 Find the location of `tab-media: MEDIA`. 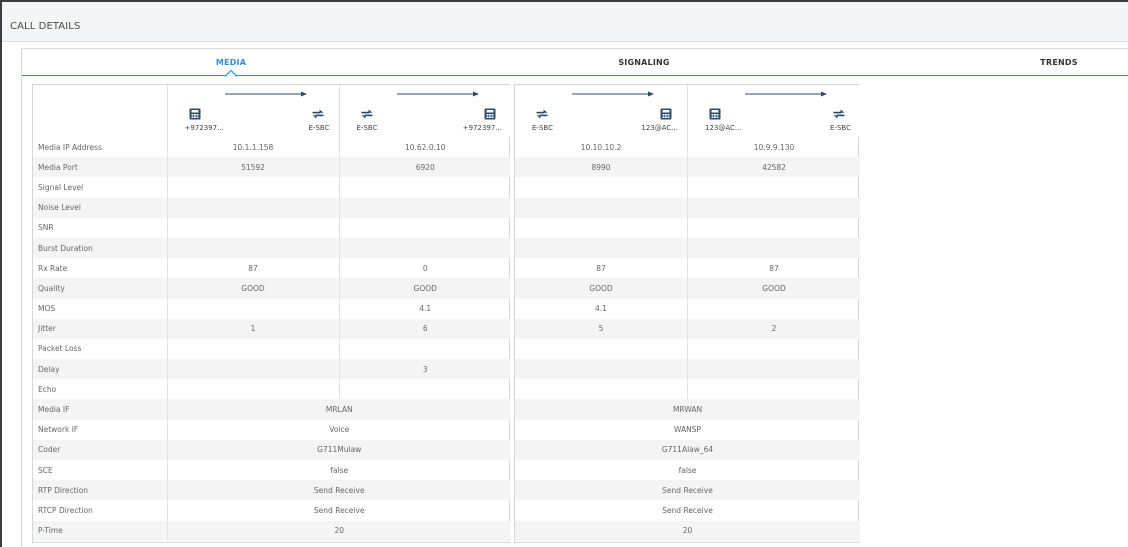

tab-media: MEDIA is located at coordinates (231, 62).